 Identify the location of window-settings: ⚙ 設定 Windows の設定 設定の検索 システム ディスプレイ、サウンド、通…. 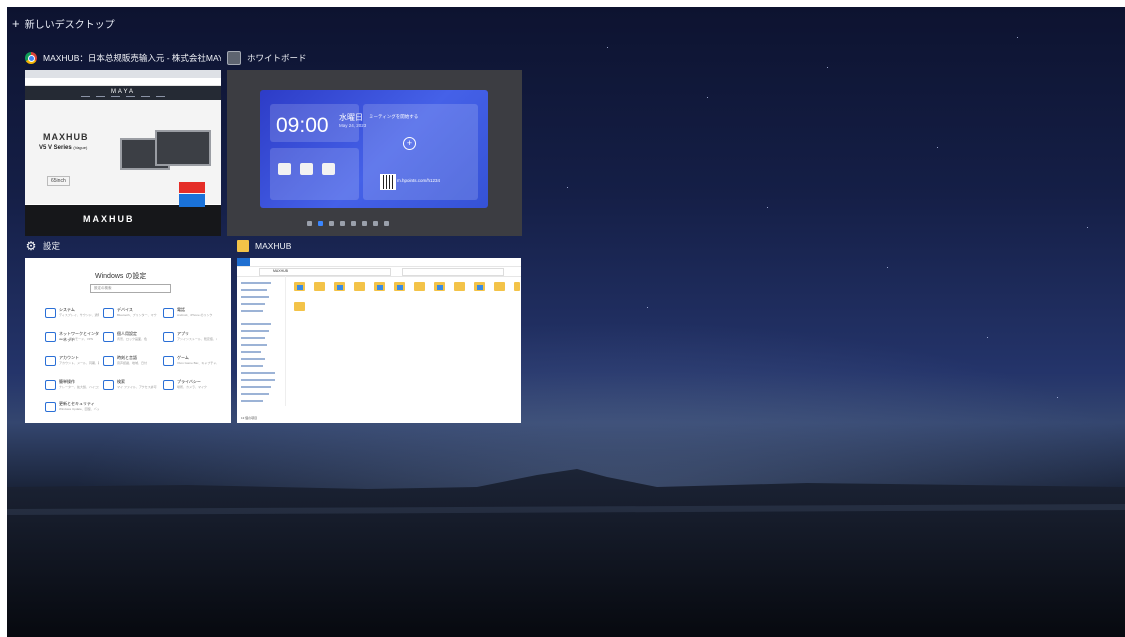
(128, 330).